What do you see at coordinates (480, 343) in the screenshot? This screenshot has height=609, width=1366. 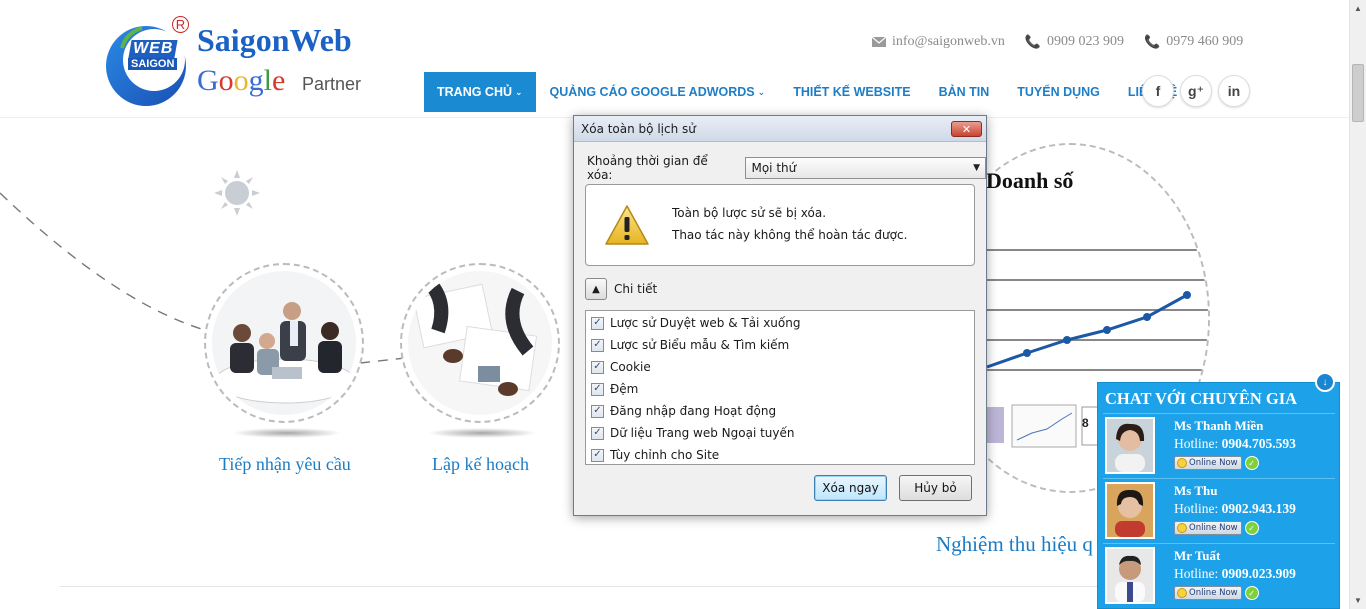 I see `step-image-planning` at bounding box center [480, 343].